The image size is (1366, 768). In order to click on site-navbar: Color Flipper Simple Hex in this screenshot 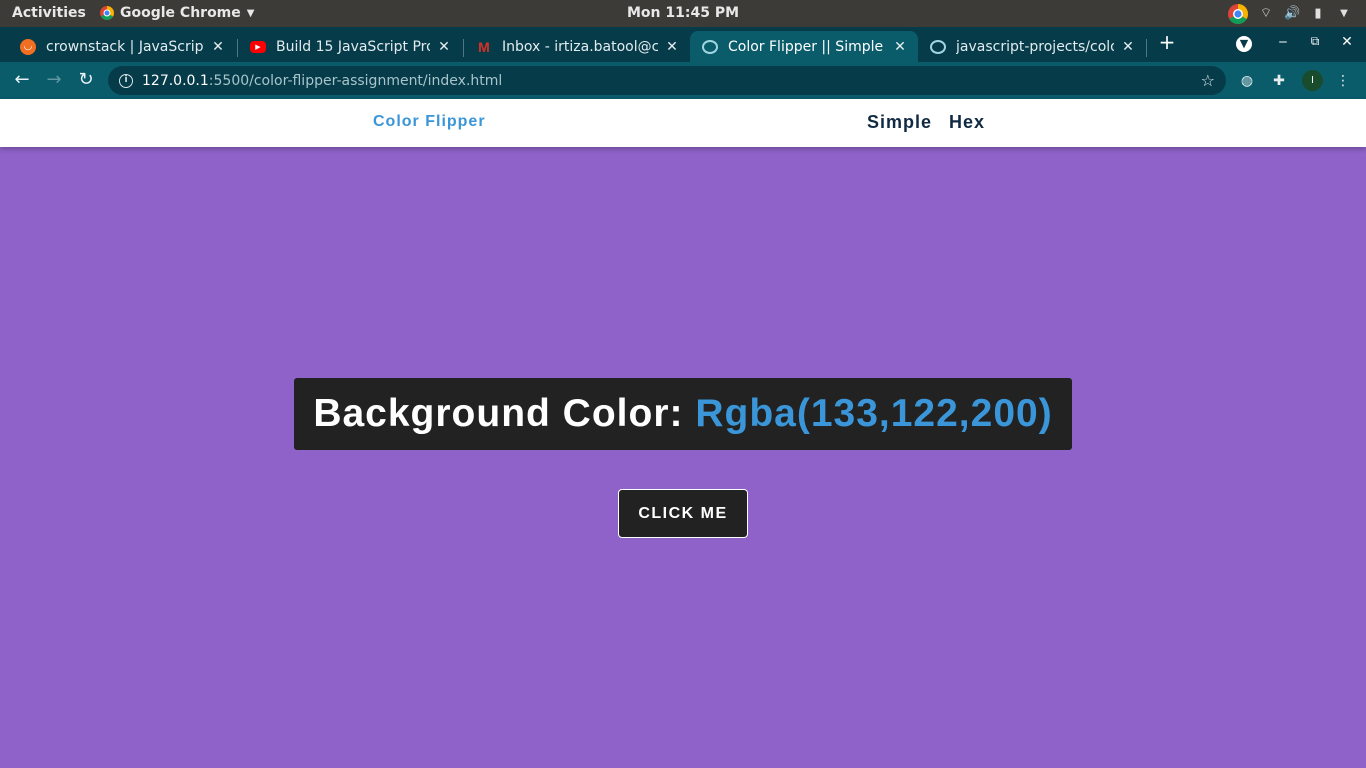, I will do `click(683, 123)`.